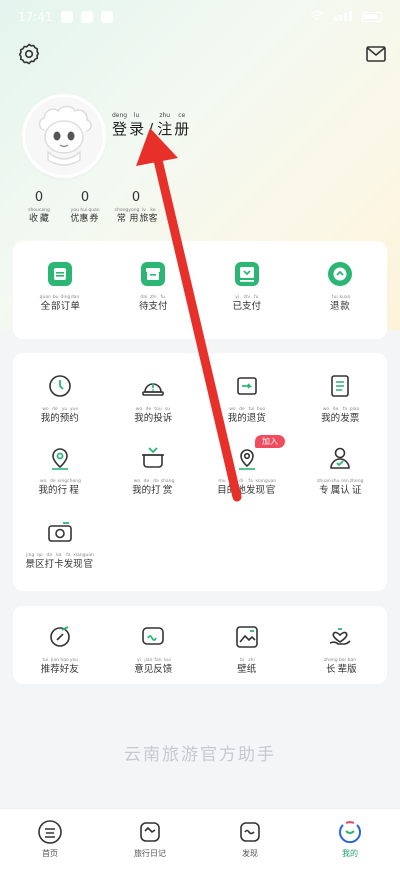 Image resolution: width=400 pixels, height=888 pixels. I want to click on battery-icon, so click(372, 17).